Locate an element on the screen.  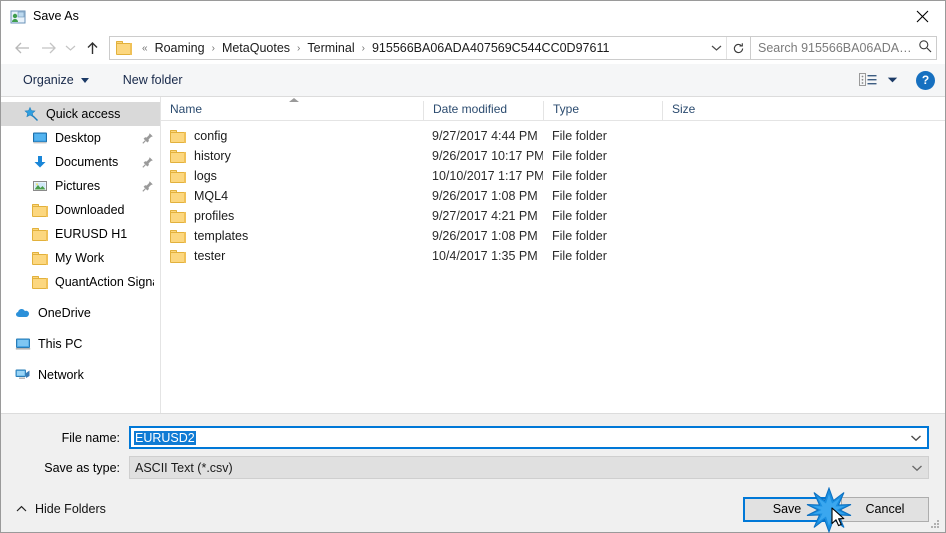
table-row: templates 9/26/2017 1:08 PM File folder is located at coordinates (553, 236).